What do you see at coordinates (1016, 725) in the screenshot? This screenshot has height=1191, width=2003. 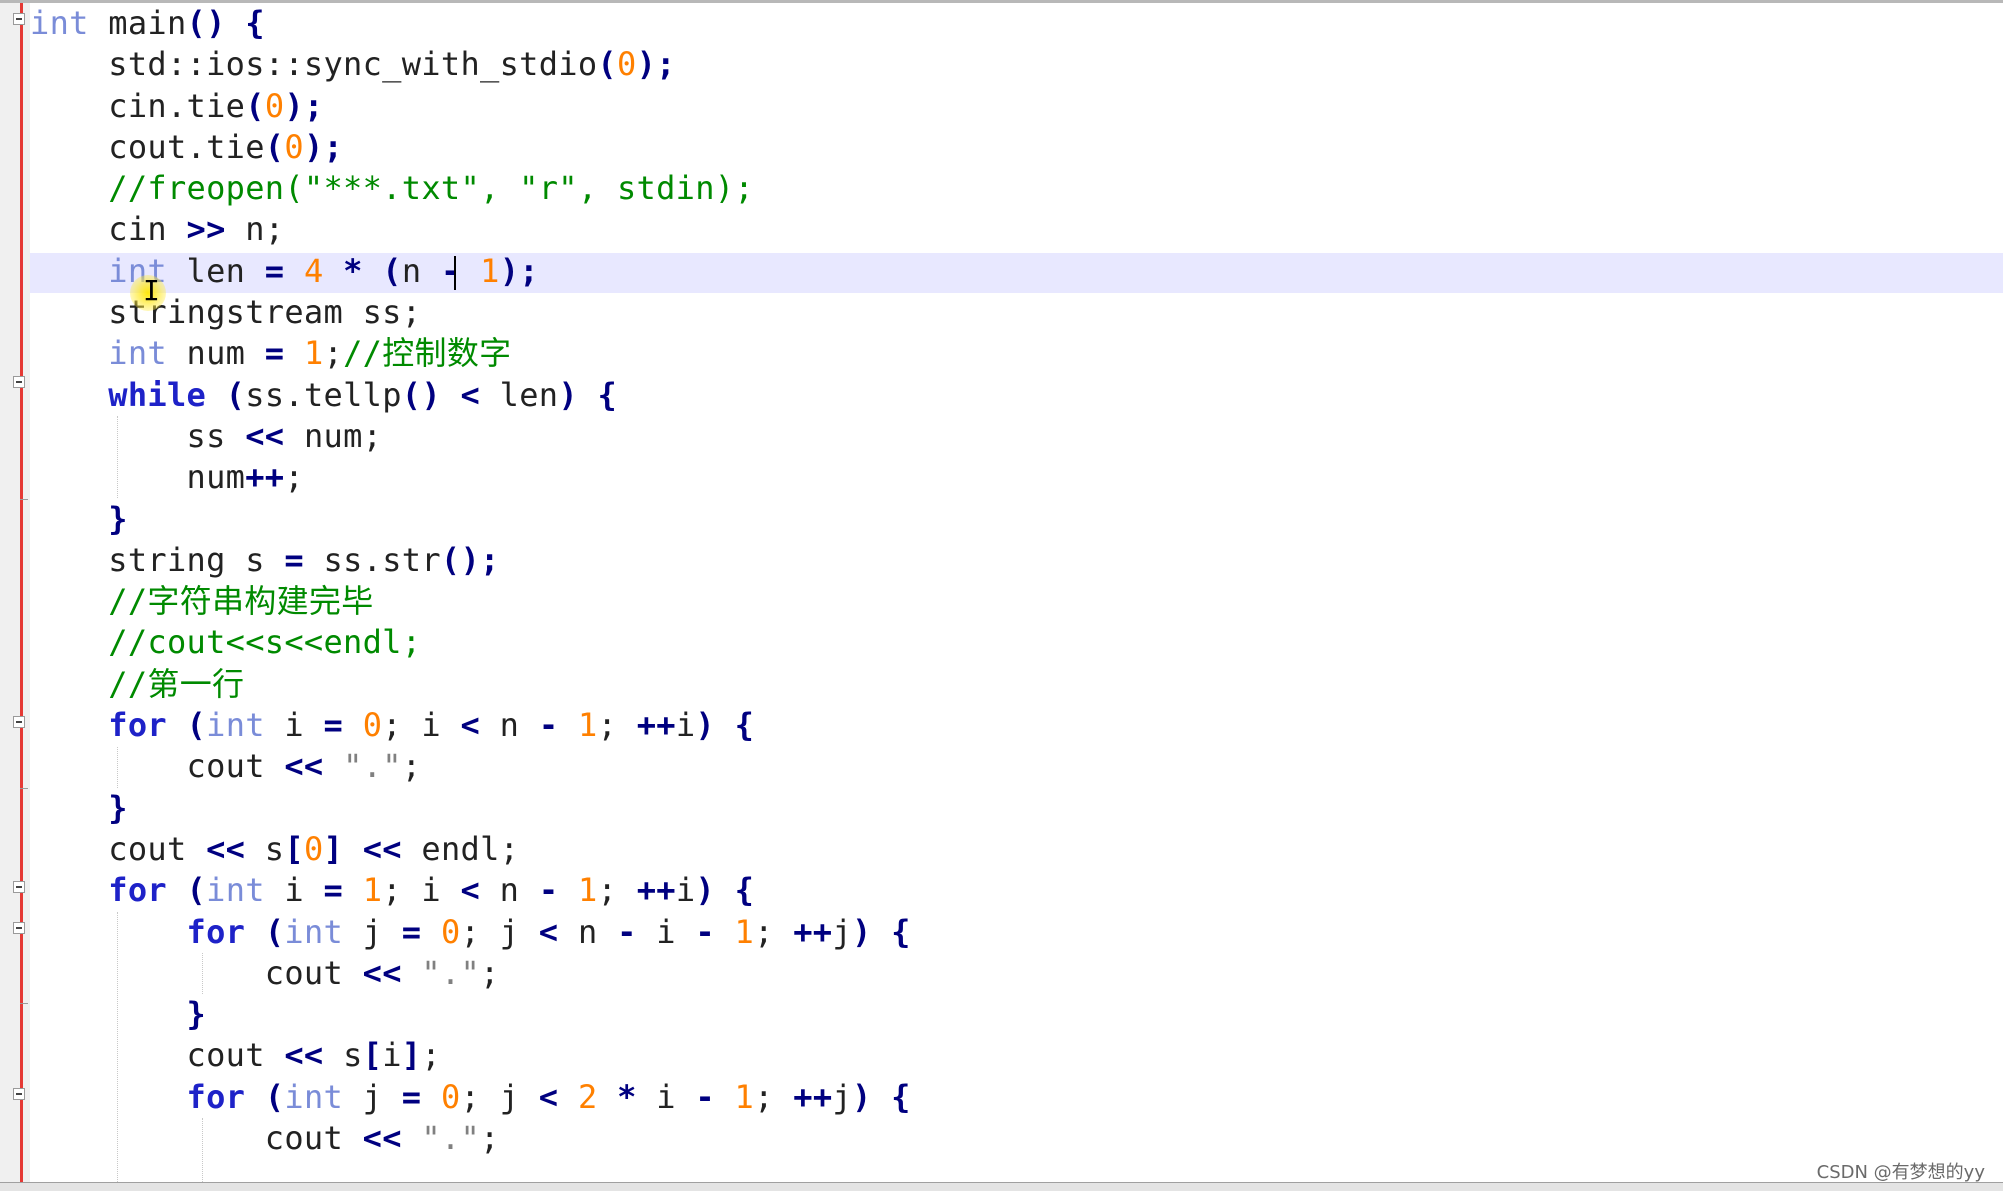 I see `code-line: for (int i = 0; i < n - 1; ++i) {` at bounding box center [1016, 725].